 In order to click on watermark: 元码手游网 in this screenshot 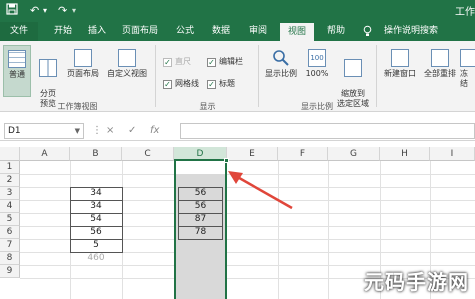, I will do `click(416, 282)`.